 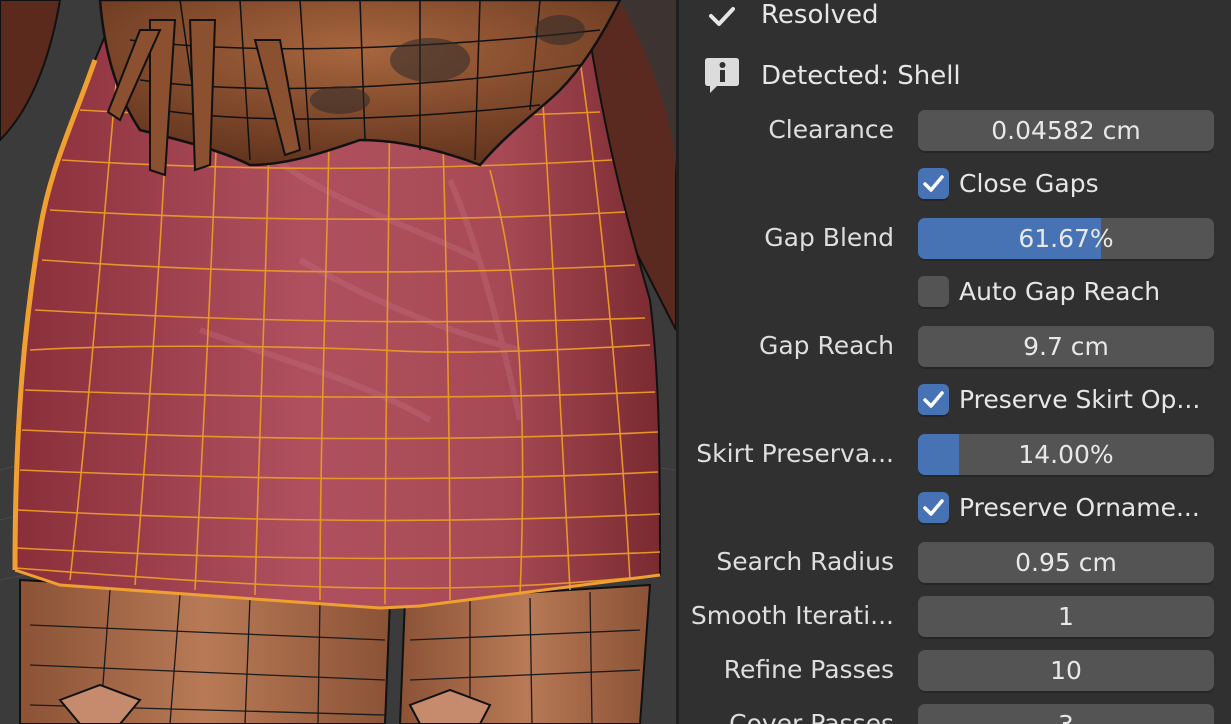 I want to click on status-resolved-text: Resolved, so click(x=820, y=15).